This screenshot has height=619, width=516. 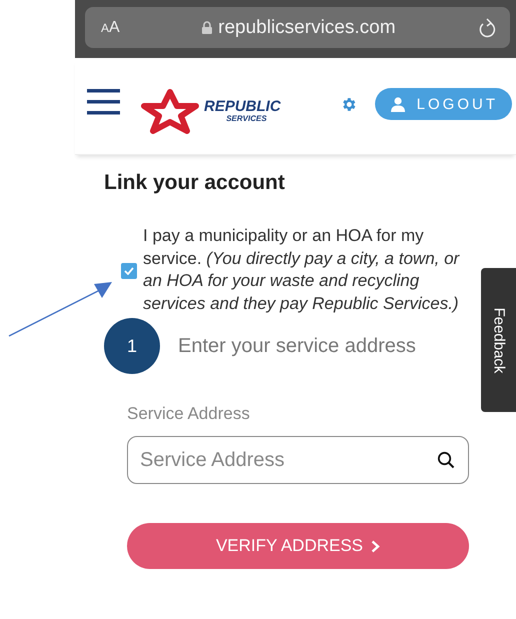 I want to click on search-icon, so click(x=446, y=460).